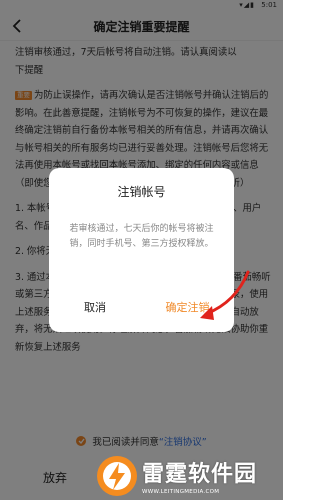  What do you see at coordinates (181, 492) in the screenshot?
I see `watermark-url: WWW.LEITINGMEDIA.COM` at bounding box center [181, 492].